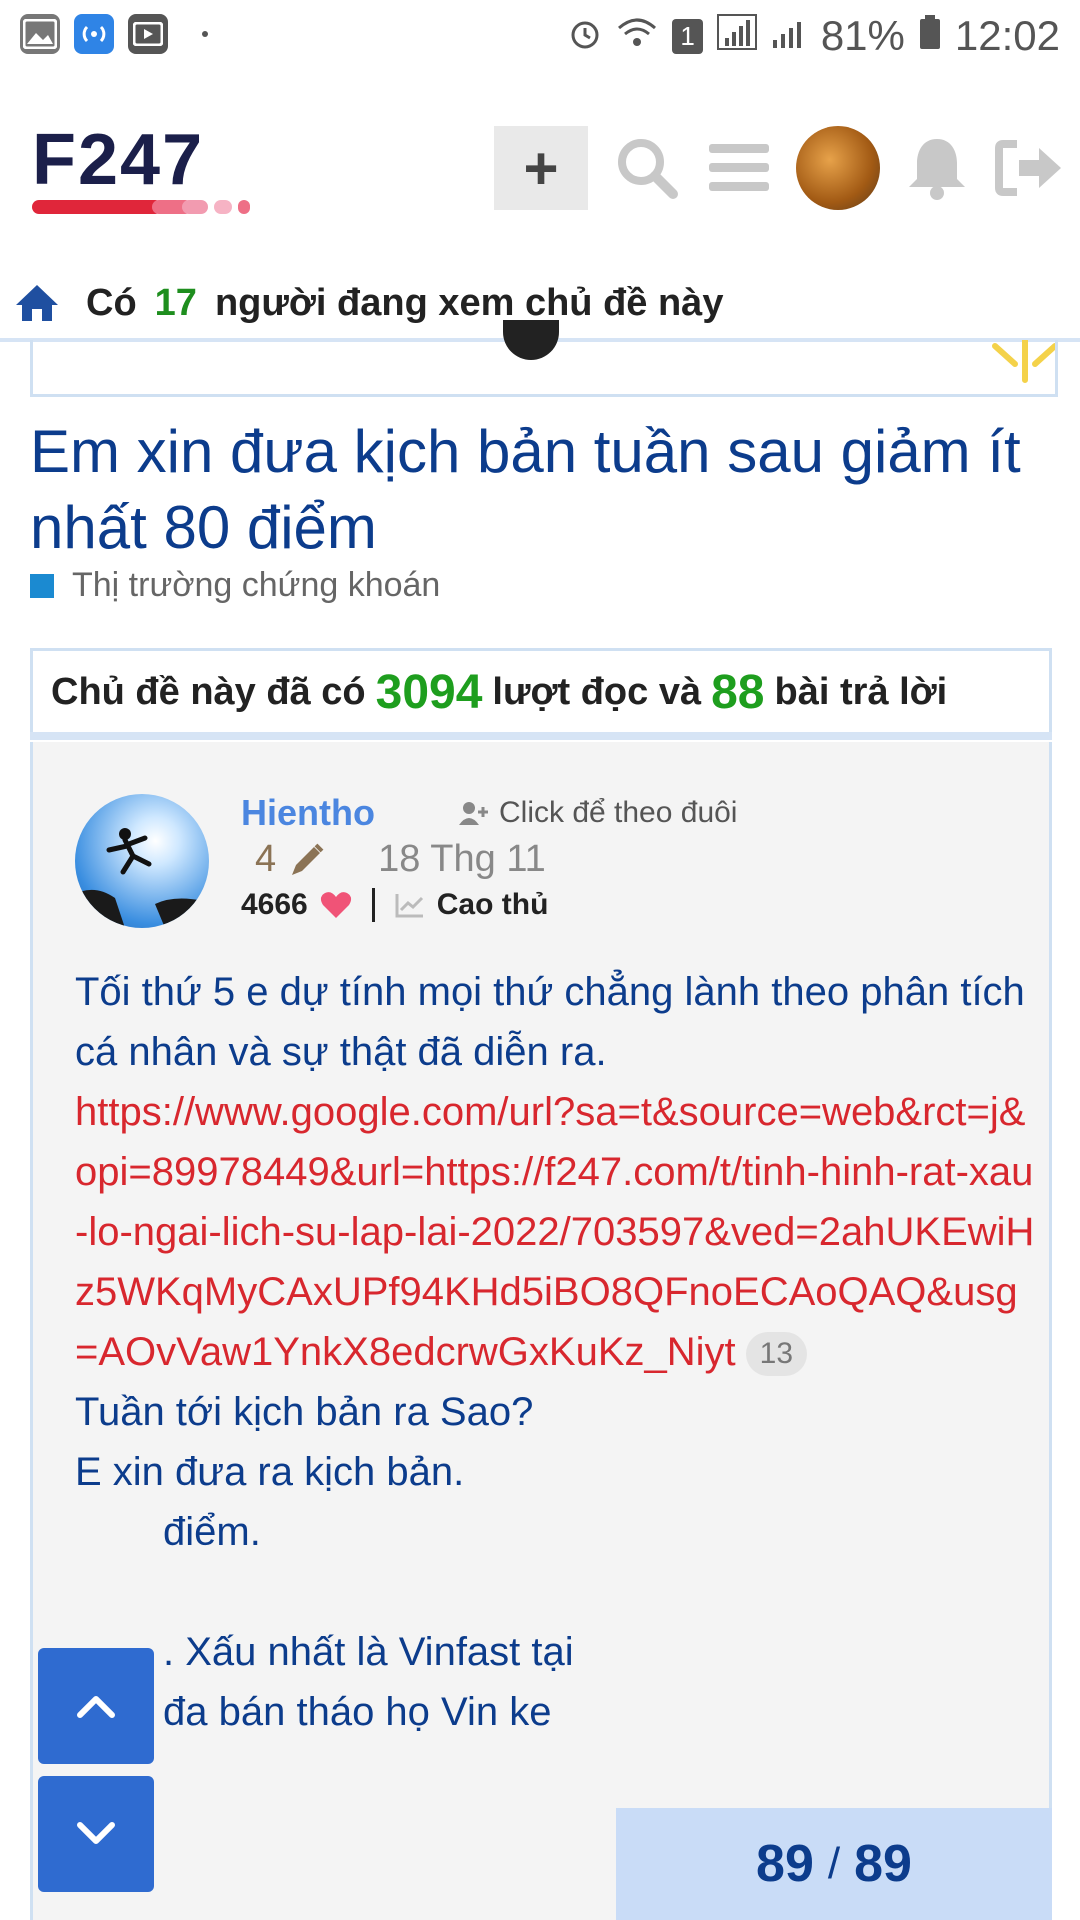 The width and height of the screenshot is (1080, 1920). I want to click on post-line-5: . Xấu nhất là Vinfast tại, so click(368, 1652).